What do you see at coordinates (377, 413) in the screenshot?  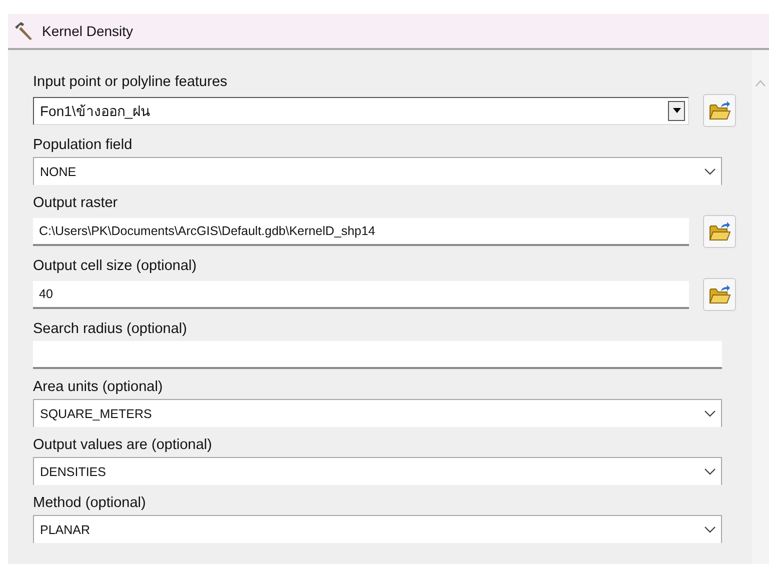 I see `dropdown-field: SQUARE_METERS` at bounding box center [377, 413].